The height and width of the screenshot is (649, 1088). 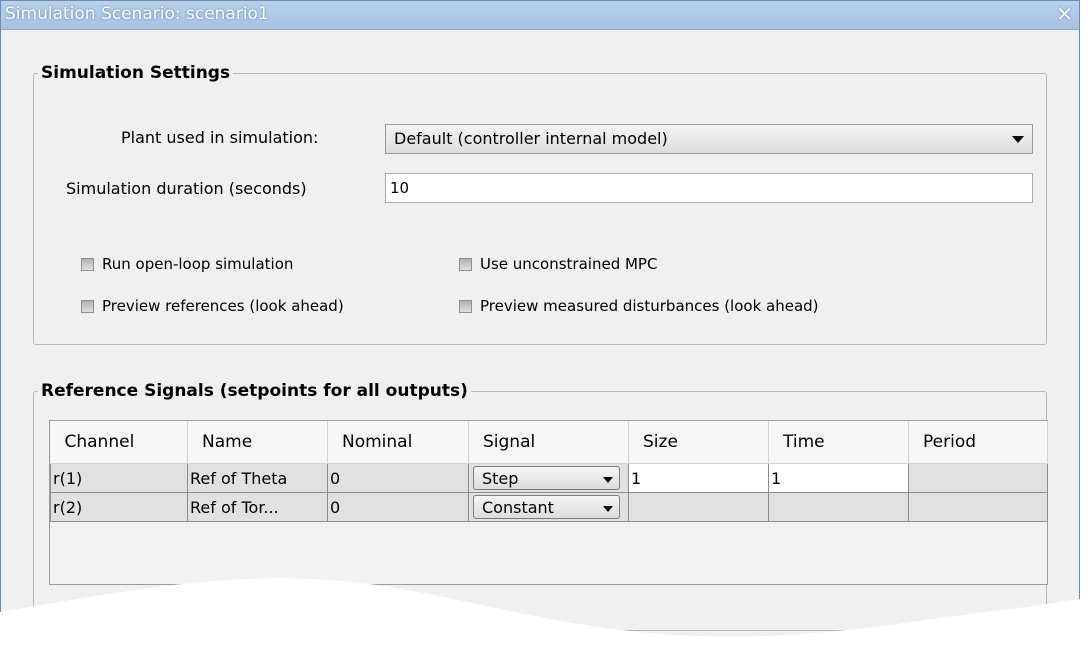 I want to click on close-icon: ✕, so click(x=1064, y=14).